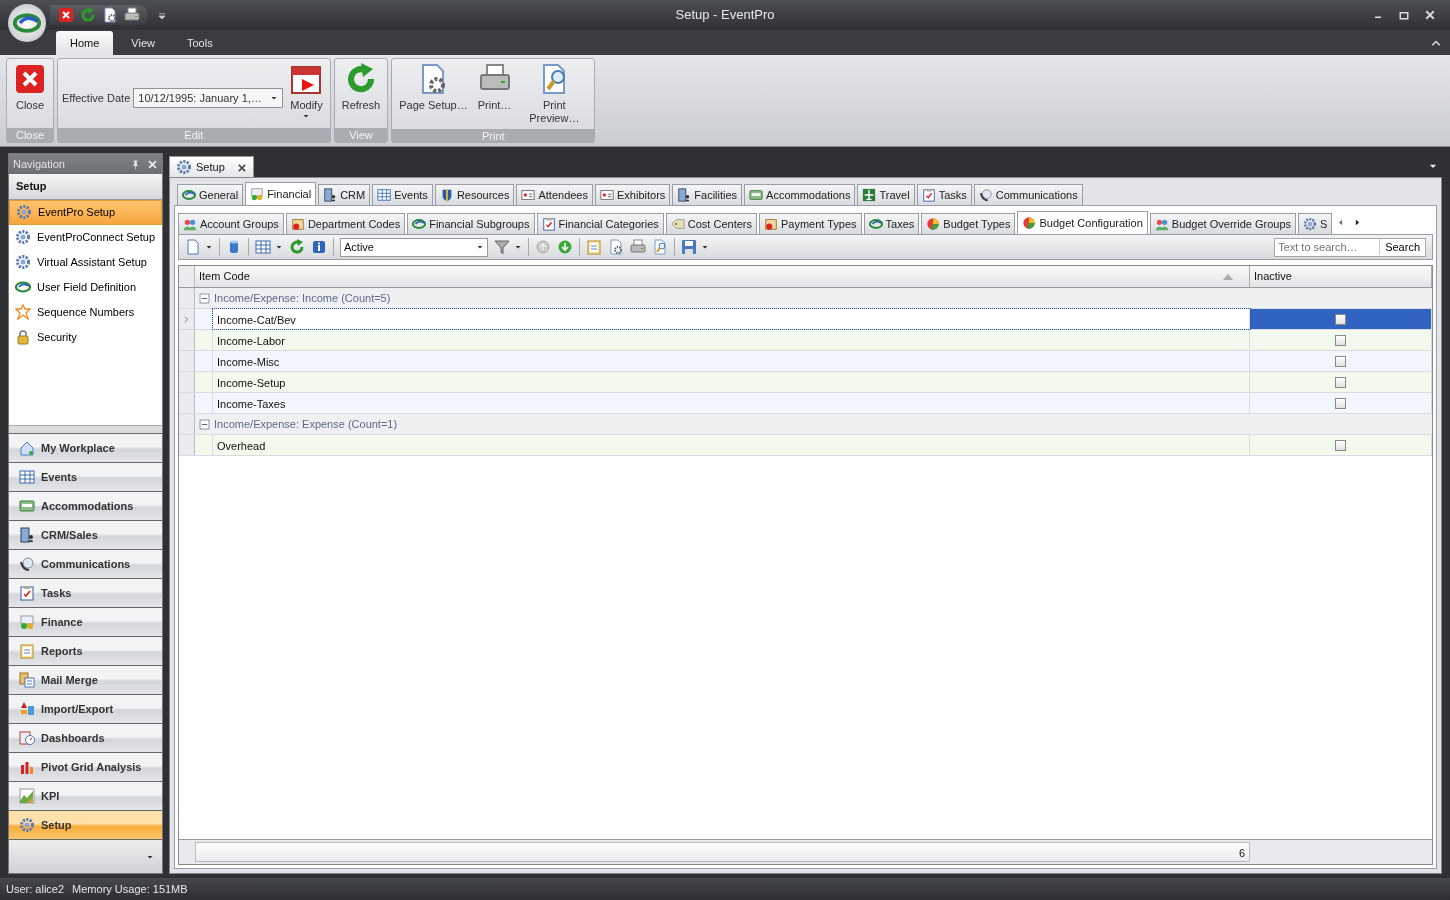  Describe the element at coordinates (1082, 222) in the screenshot. I see `tab: Budget Configuration` at that location.